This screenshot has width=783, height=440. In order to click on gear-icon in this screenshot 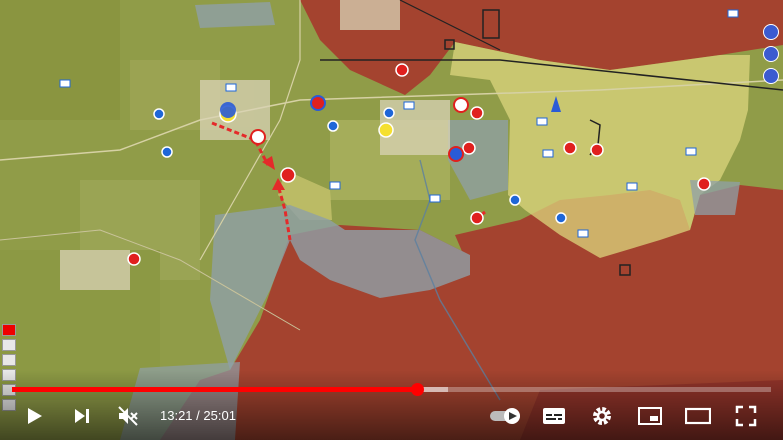, I will do `click(602, 416)`.